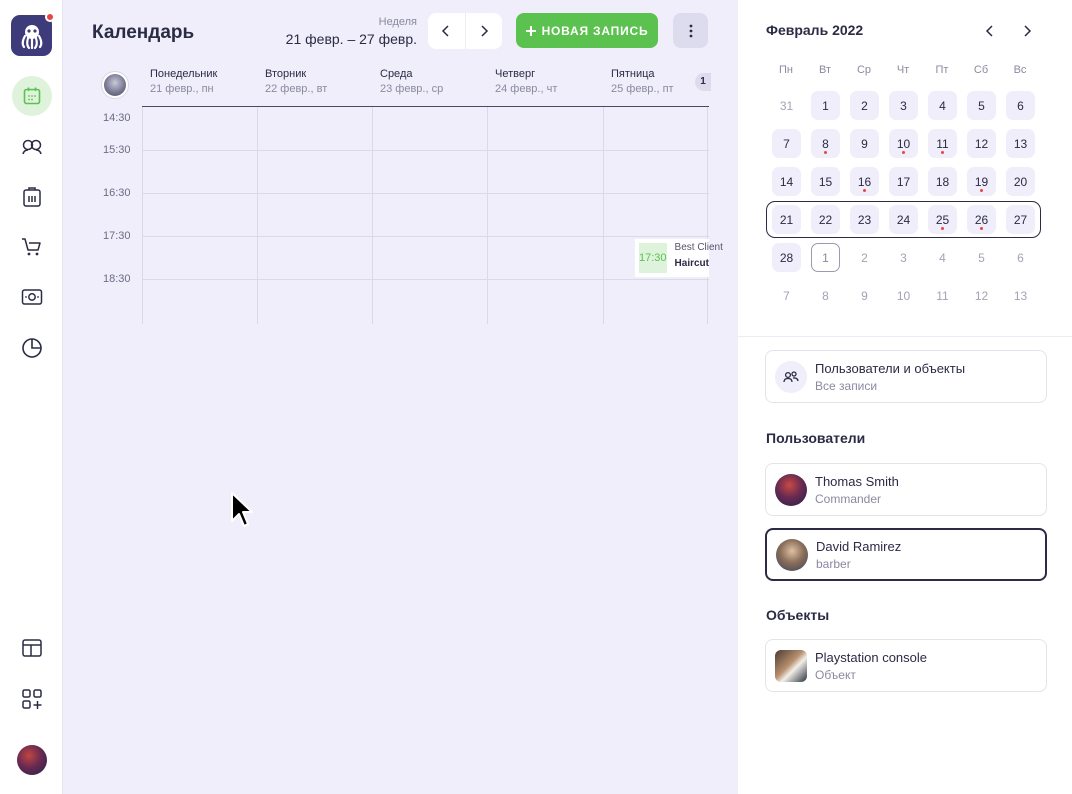 The image size is (1072, 794). Describe the element at coordinates (871, 657) in the screenshot. I see `object-name: Playstation console` at that location.